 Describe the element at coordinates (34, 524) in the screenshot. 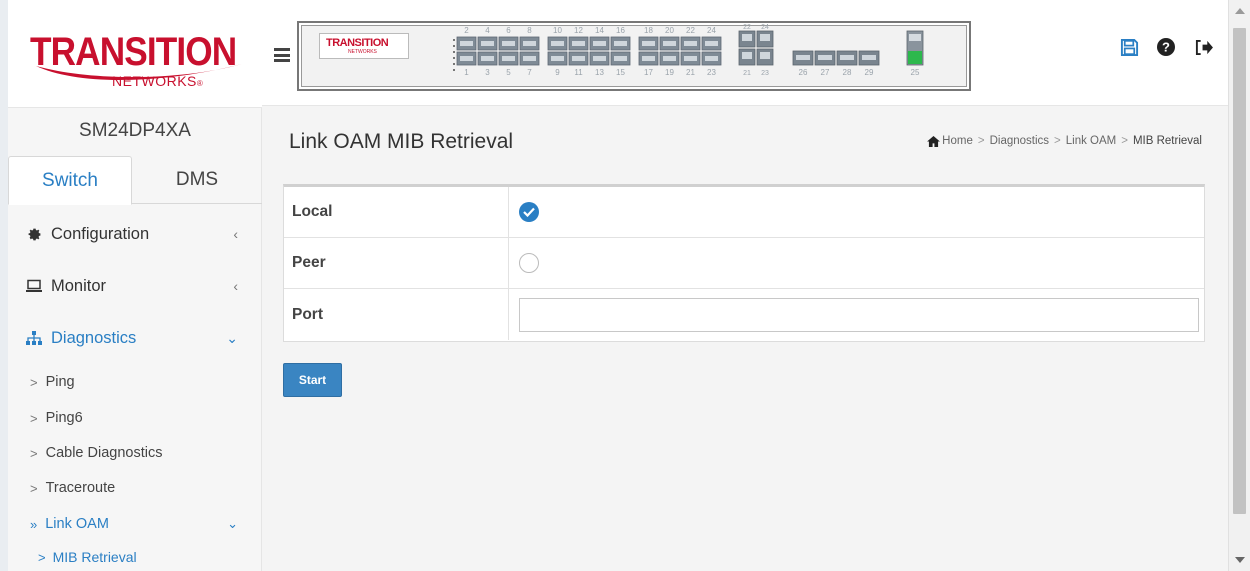

I see `double-chevron-right-icon: »` at that location.